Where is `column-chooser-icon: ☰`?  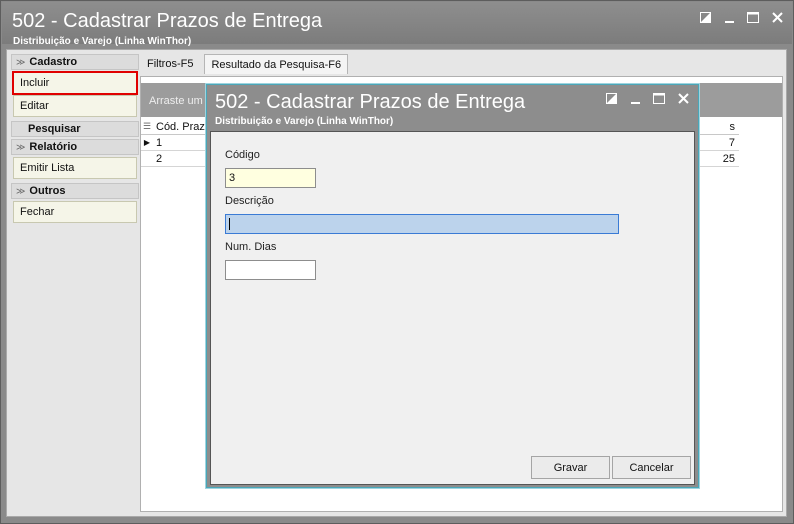
column-chooser-icon: ☰ is located at coordinates (147, 126).